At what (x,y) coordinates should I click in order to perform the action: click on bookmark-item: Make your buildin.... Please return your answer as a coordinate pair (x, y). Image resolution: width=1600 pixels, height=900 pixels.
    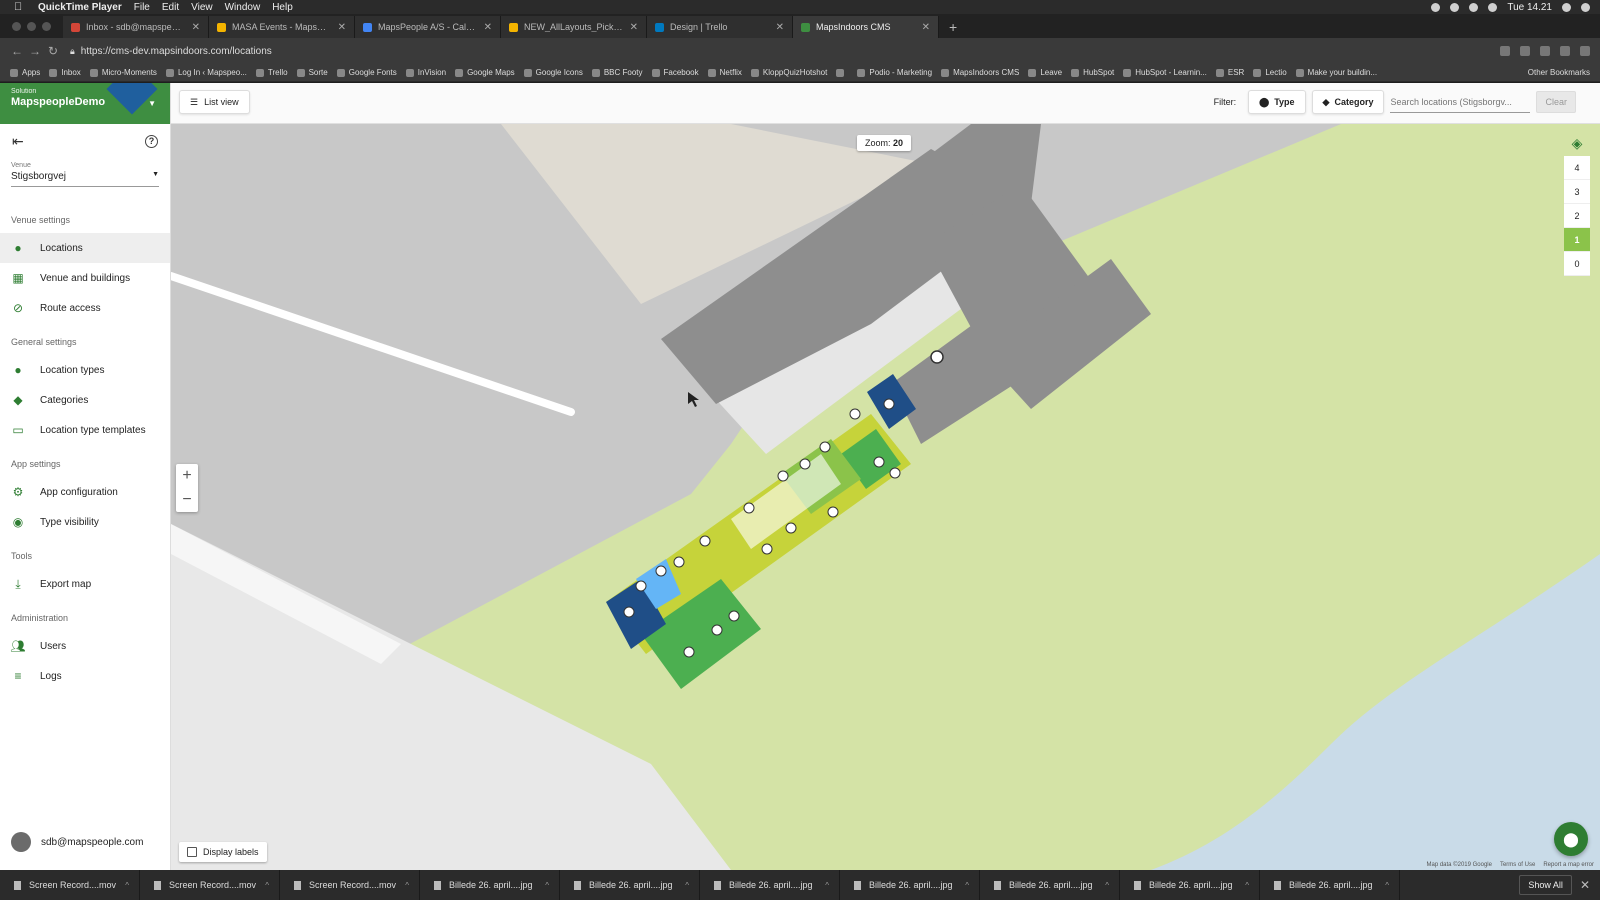
    Looking at the image, I should click on (1336, 72).